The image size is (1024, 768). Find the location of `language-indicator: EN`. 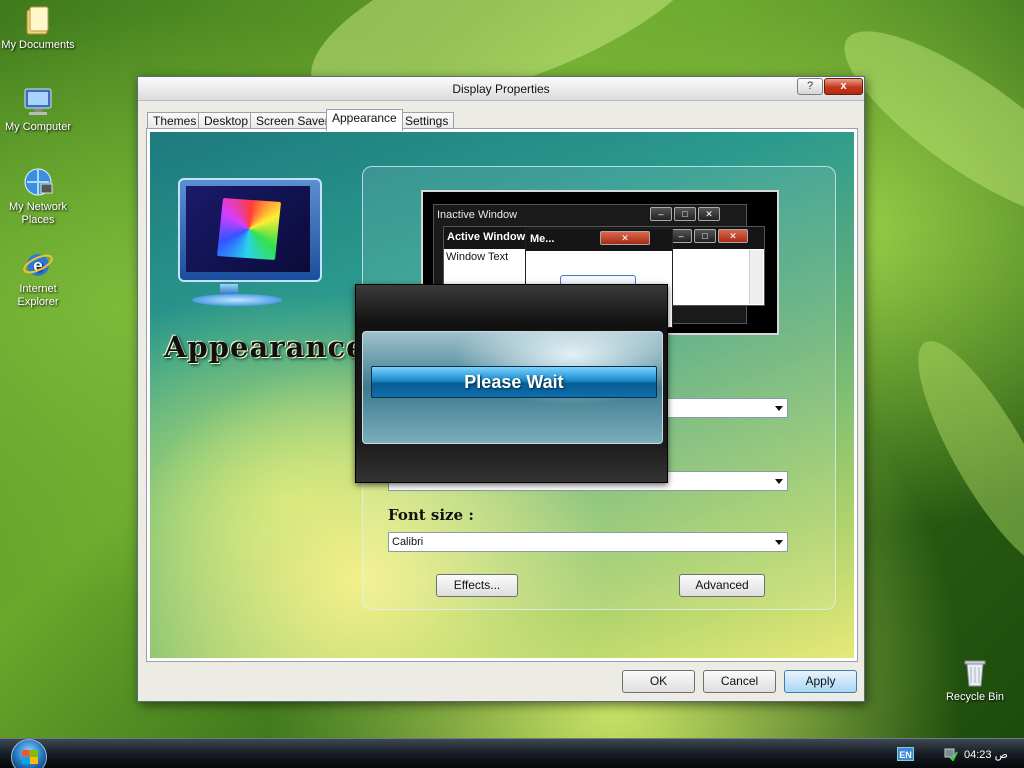

language-indicator: EN is located at coordinates (905, 754).